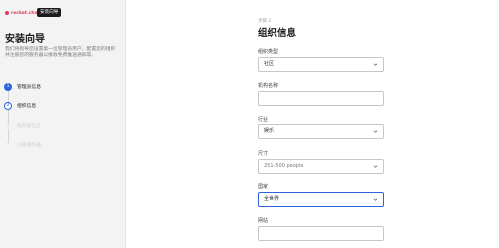 The height and width of the screenshot is (248, 499). I want to click on industry-label: 行业, so click(263, 120).